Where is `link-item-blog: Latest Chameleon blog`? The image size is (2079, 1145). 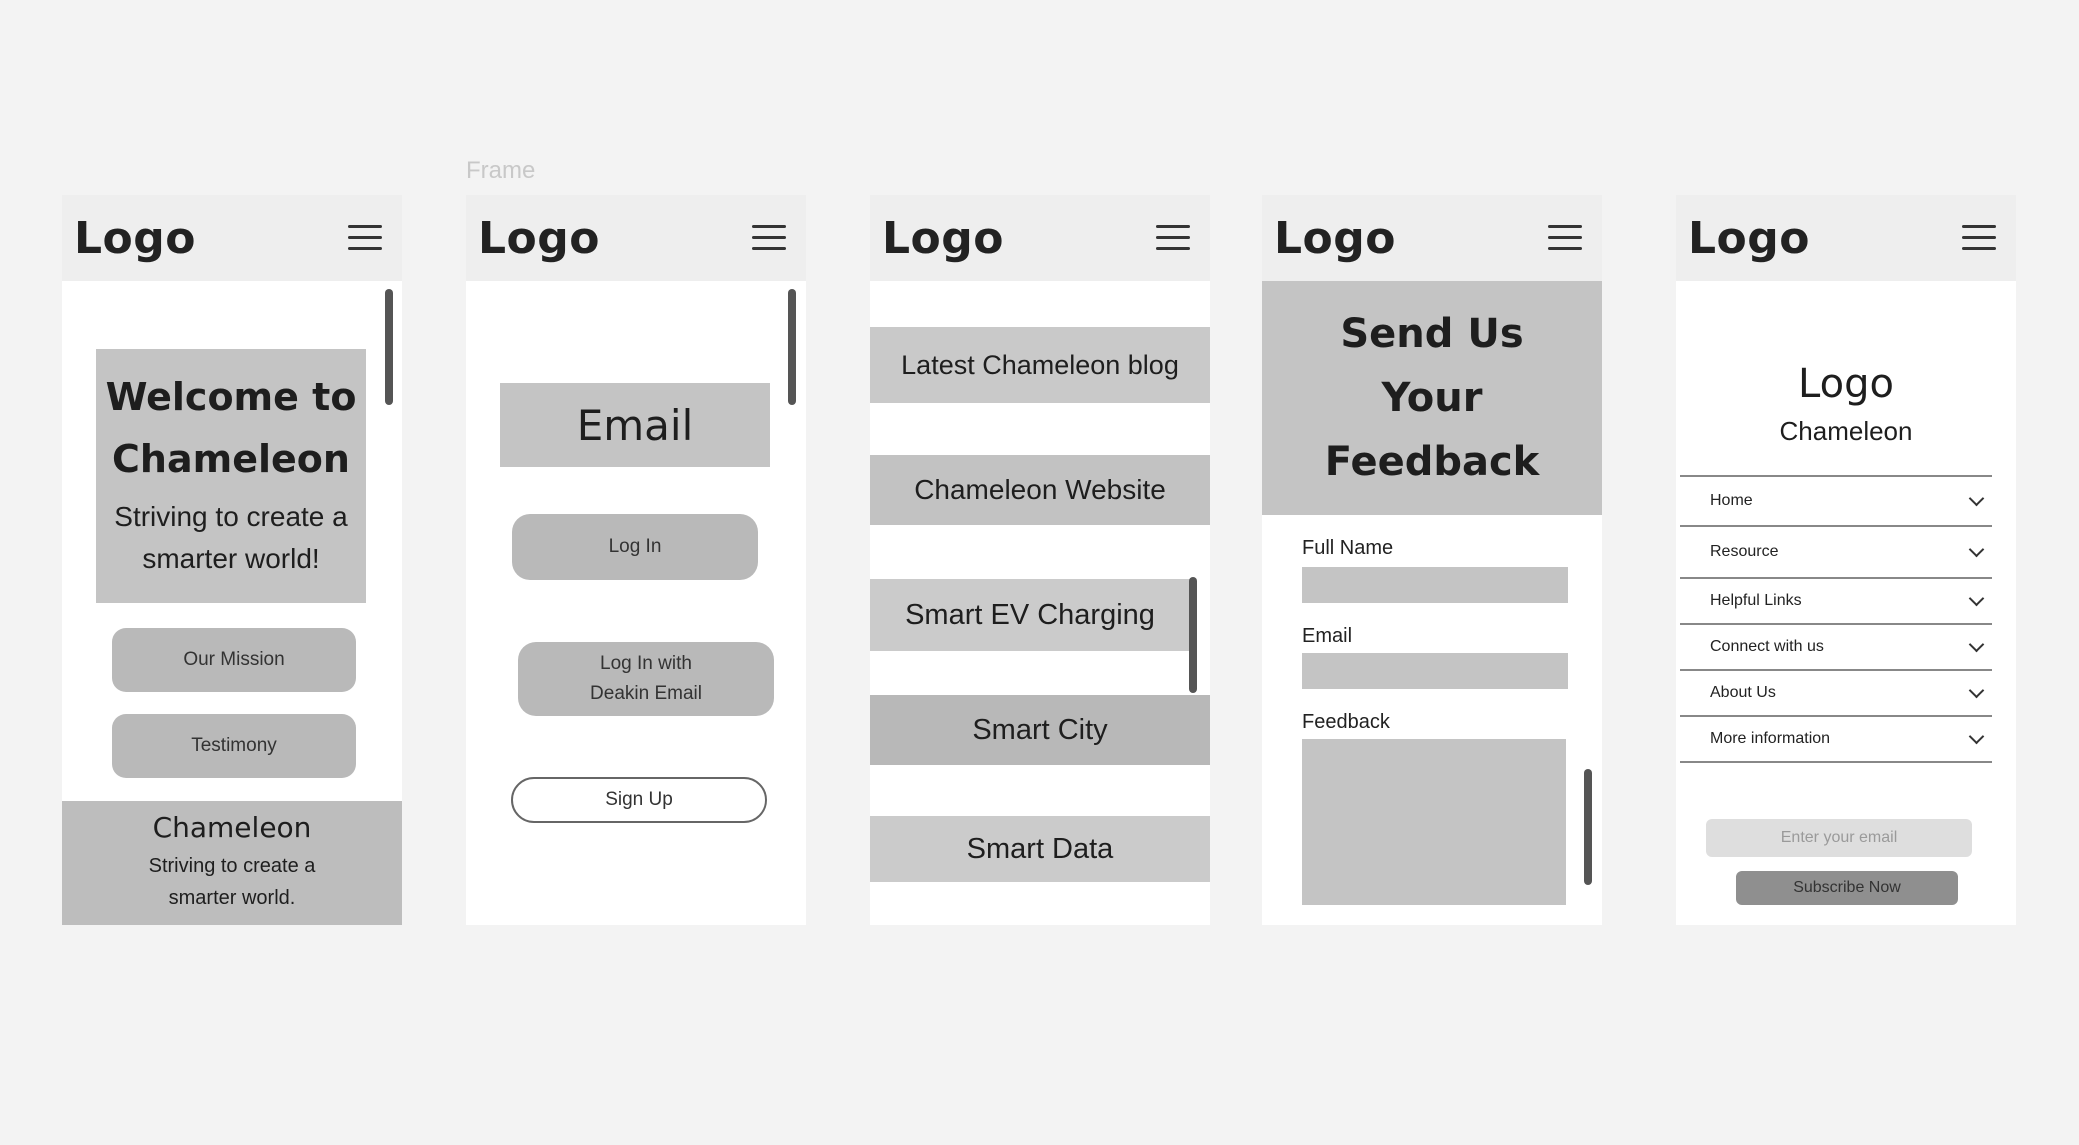 link-item-blog: Latest Chameleon blog is located at coordinates (1040, 365).